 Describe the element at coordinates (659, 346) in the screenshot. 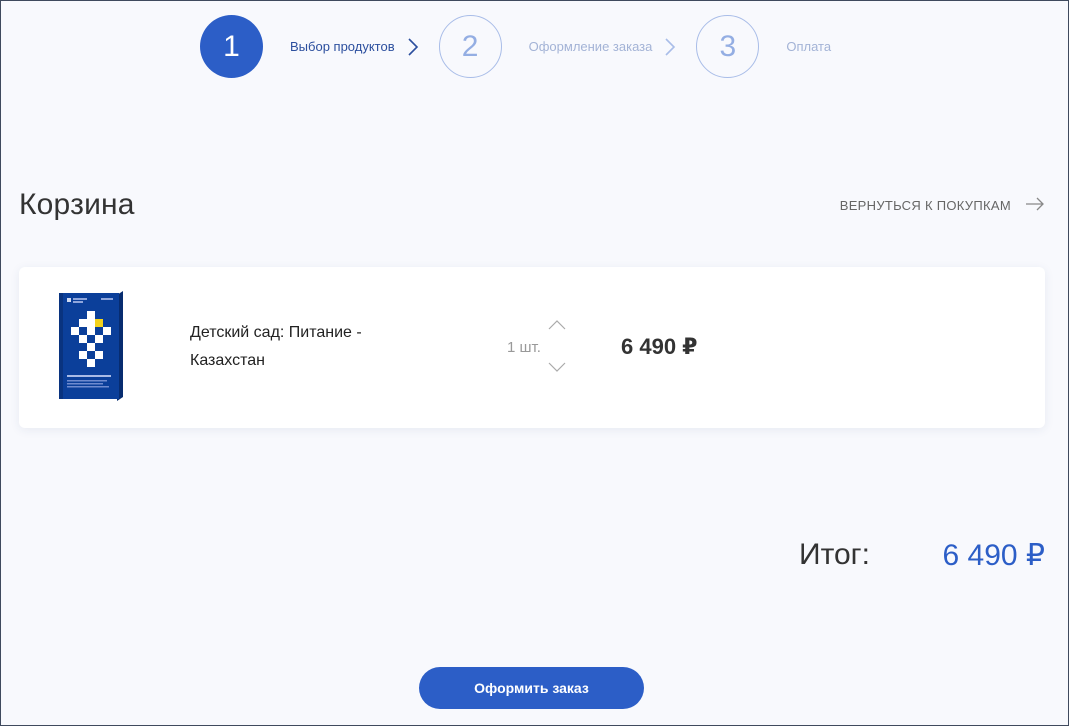

I see `item-price: 6 490 ₽` at that location.